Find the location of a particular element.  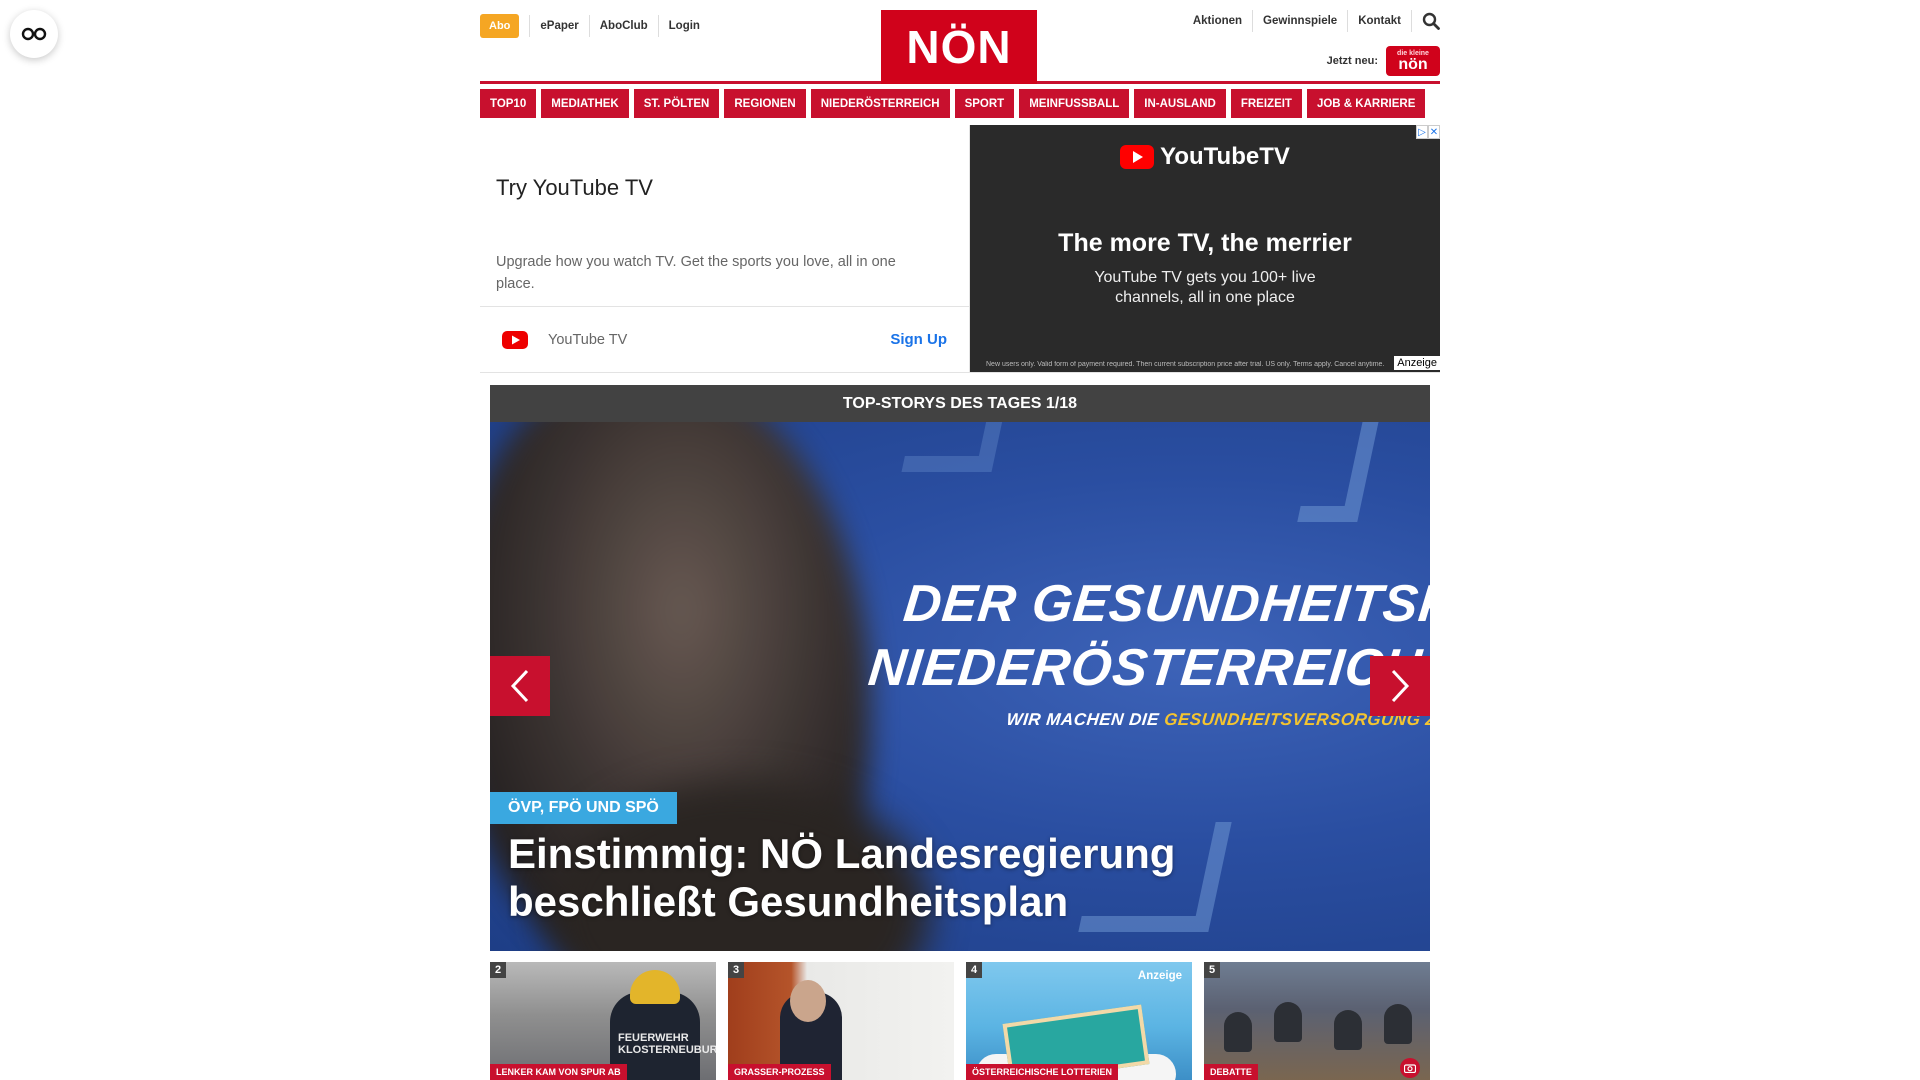

kontakt-link: Kontakt is located at coordinates (1379, 21).